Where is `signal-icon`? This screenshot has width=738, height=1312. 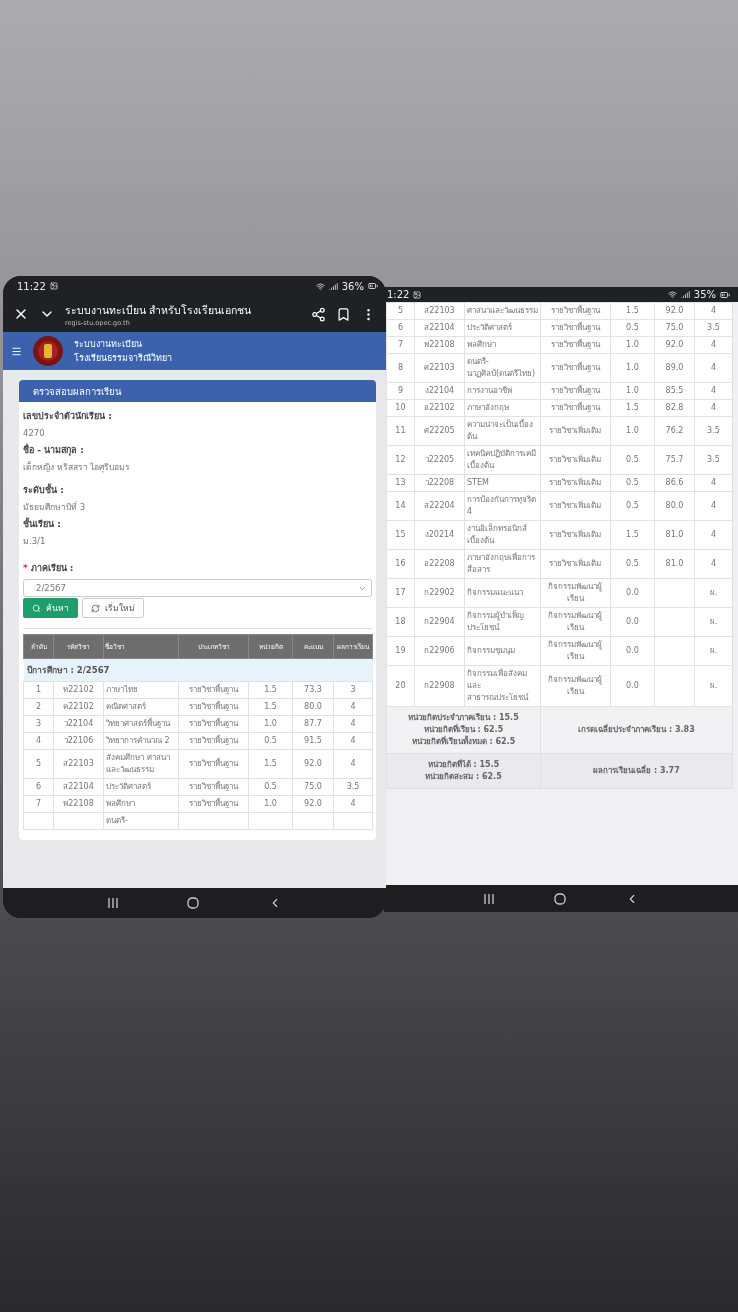
signal-icon is located at coordinates (685, 294).